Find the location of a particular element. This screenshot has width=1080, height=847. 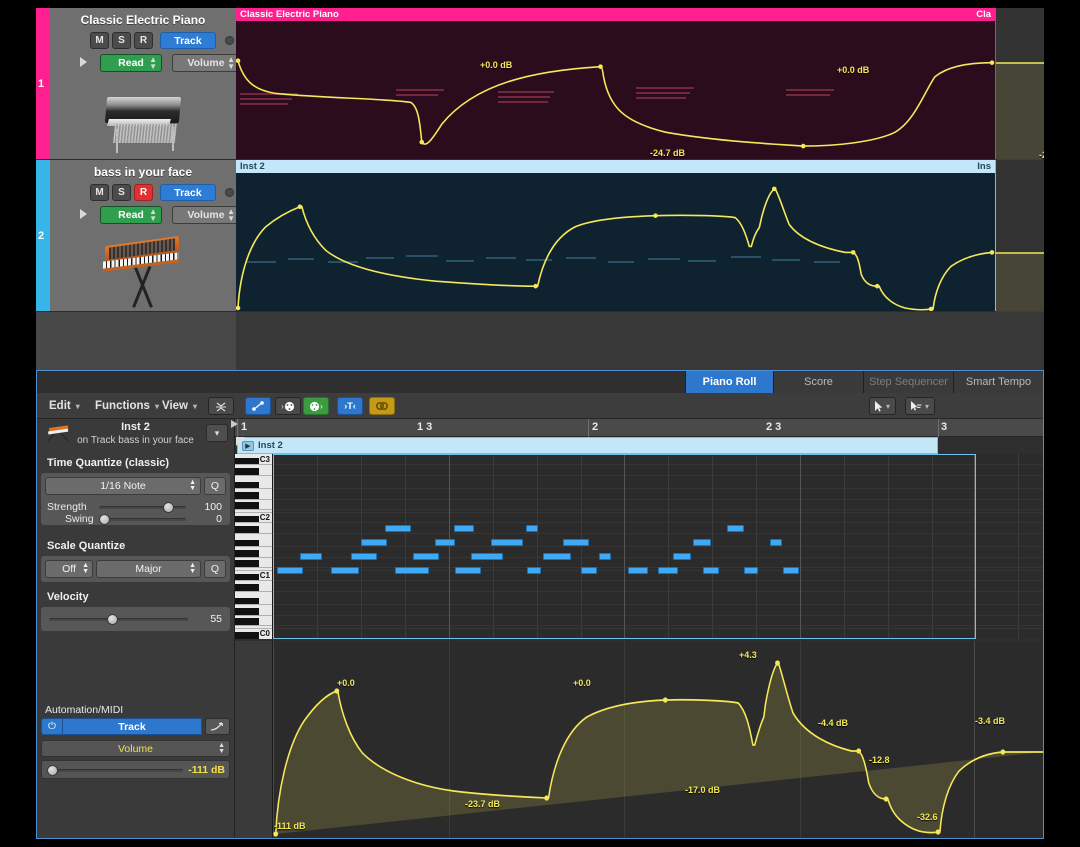

swing-slider-track is located at coordinates (142, 519).